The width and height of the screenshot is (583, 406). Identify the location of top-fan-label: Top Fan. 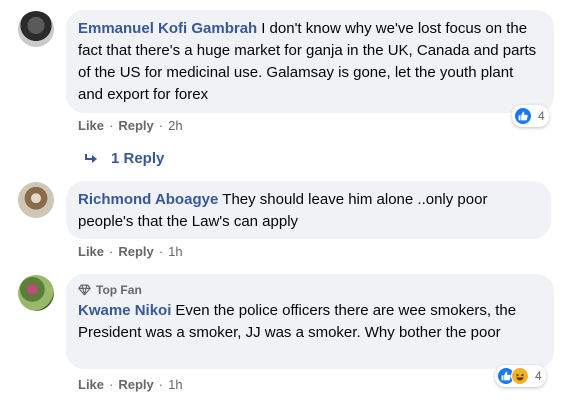
(119, 290).